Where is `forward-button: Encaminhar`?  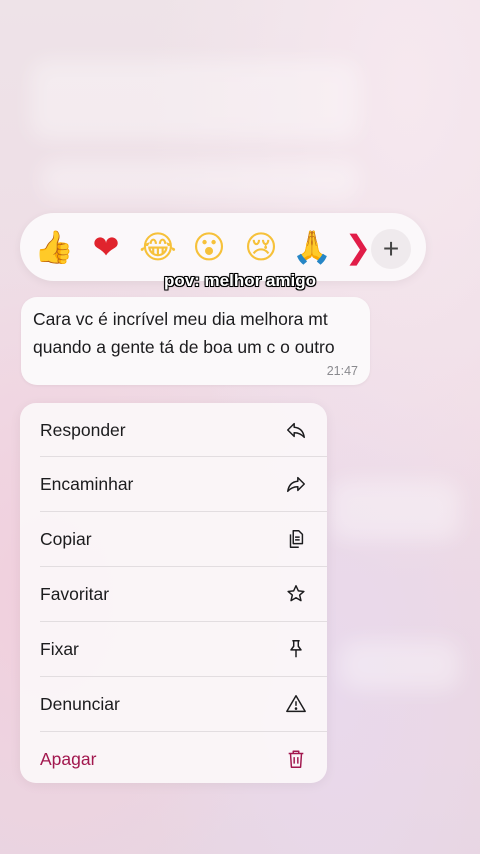
forward-button: Encaminhar is located at coordinates (173, 484).